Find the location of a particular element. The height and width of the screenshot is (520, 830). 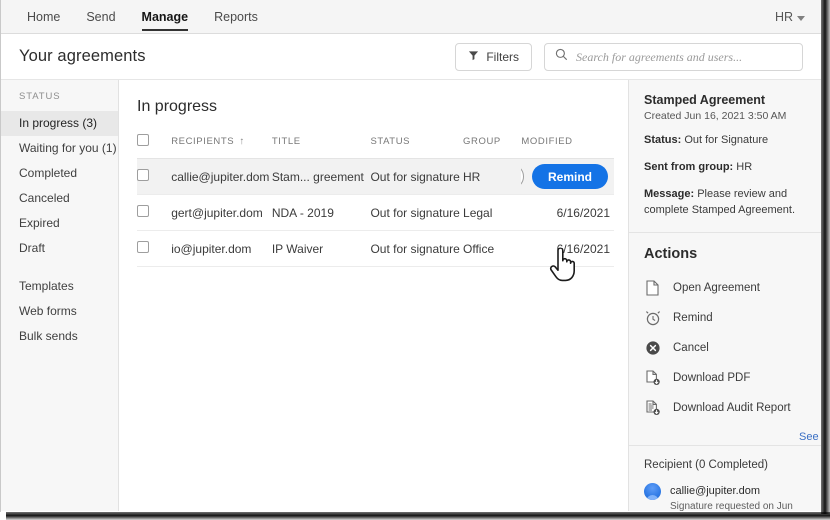

action-download-pdf: Download PDF is located at coordinates (725, 378).